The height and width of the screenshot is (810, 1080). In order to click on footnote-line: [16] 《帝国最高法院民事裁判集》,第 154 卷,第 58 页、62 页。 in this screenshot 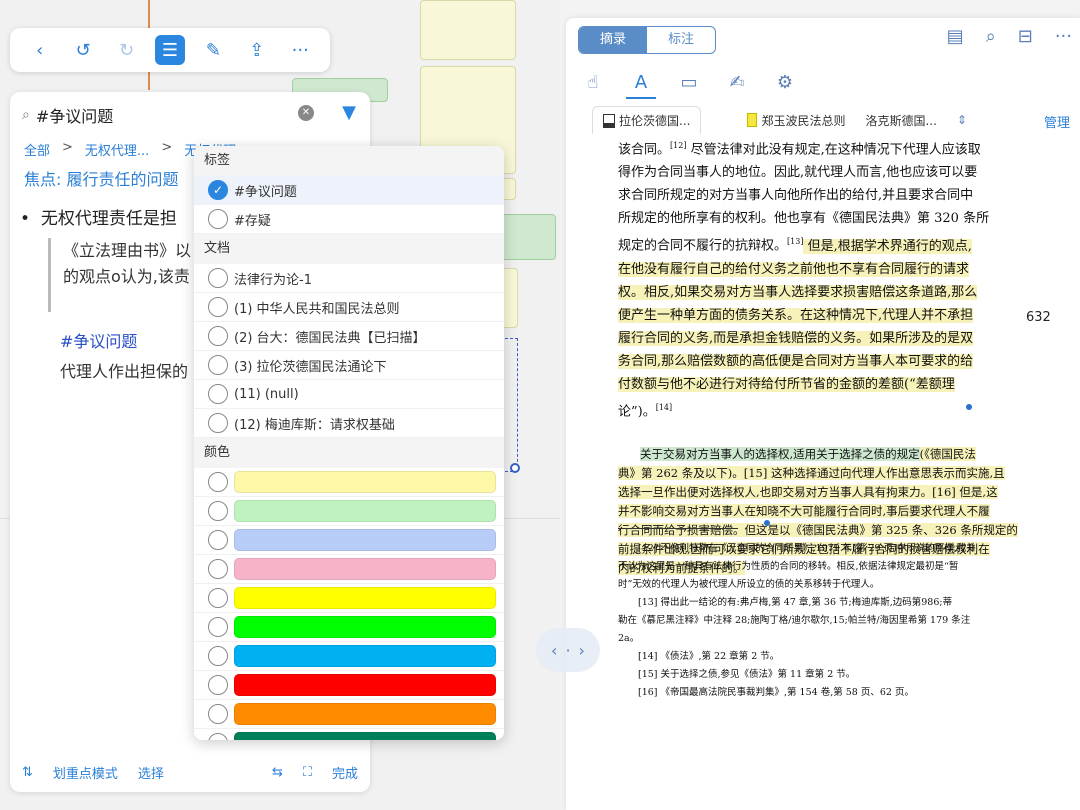, I will do `click(776, 692)`.